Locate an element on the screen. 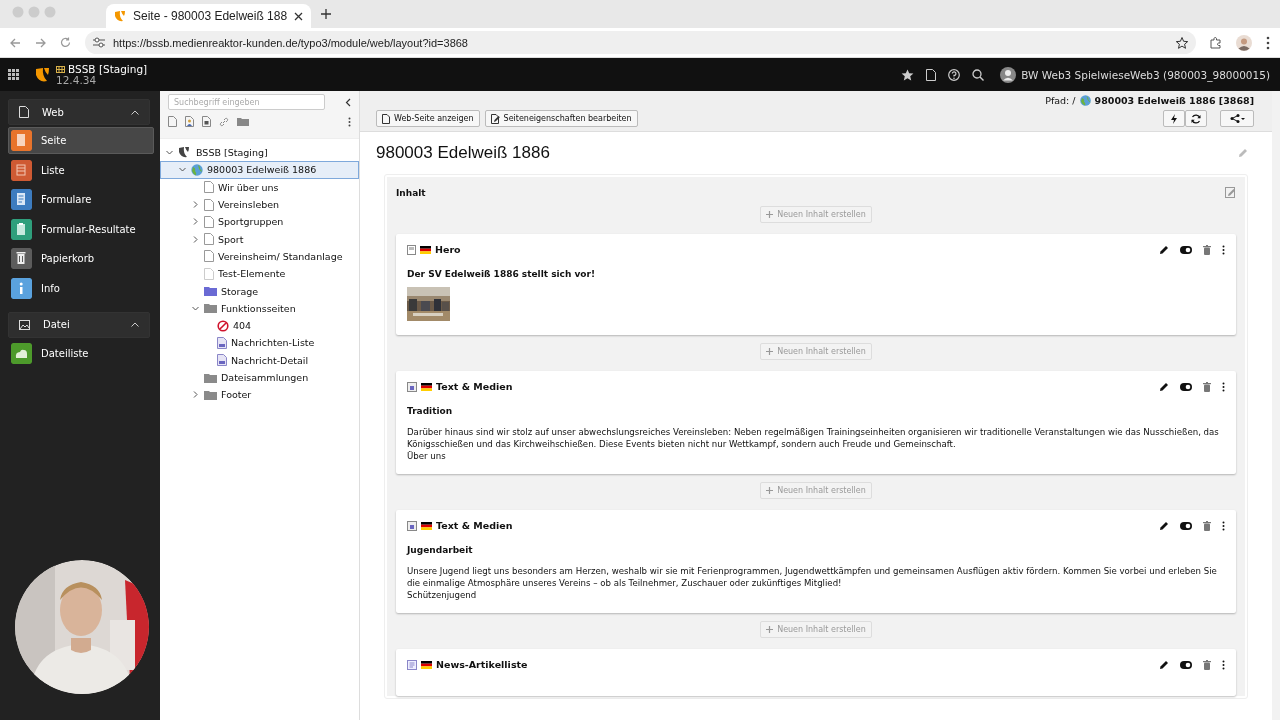 The height and width of the screenshot is (720, 1280). content-type-label: Text & Medien is located at coordinates (475, 525).